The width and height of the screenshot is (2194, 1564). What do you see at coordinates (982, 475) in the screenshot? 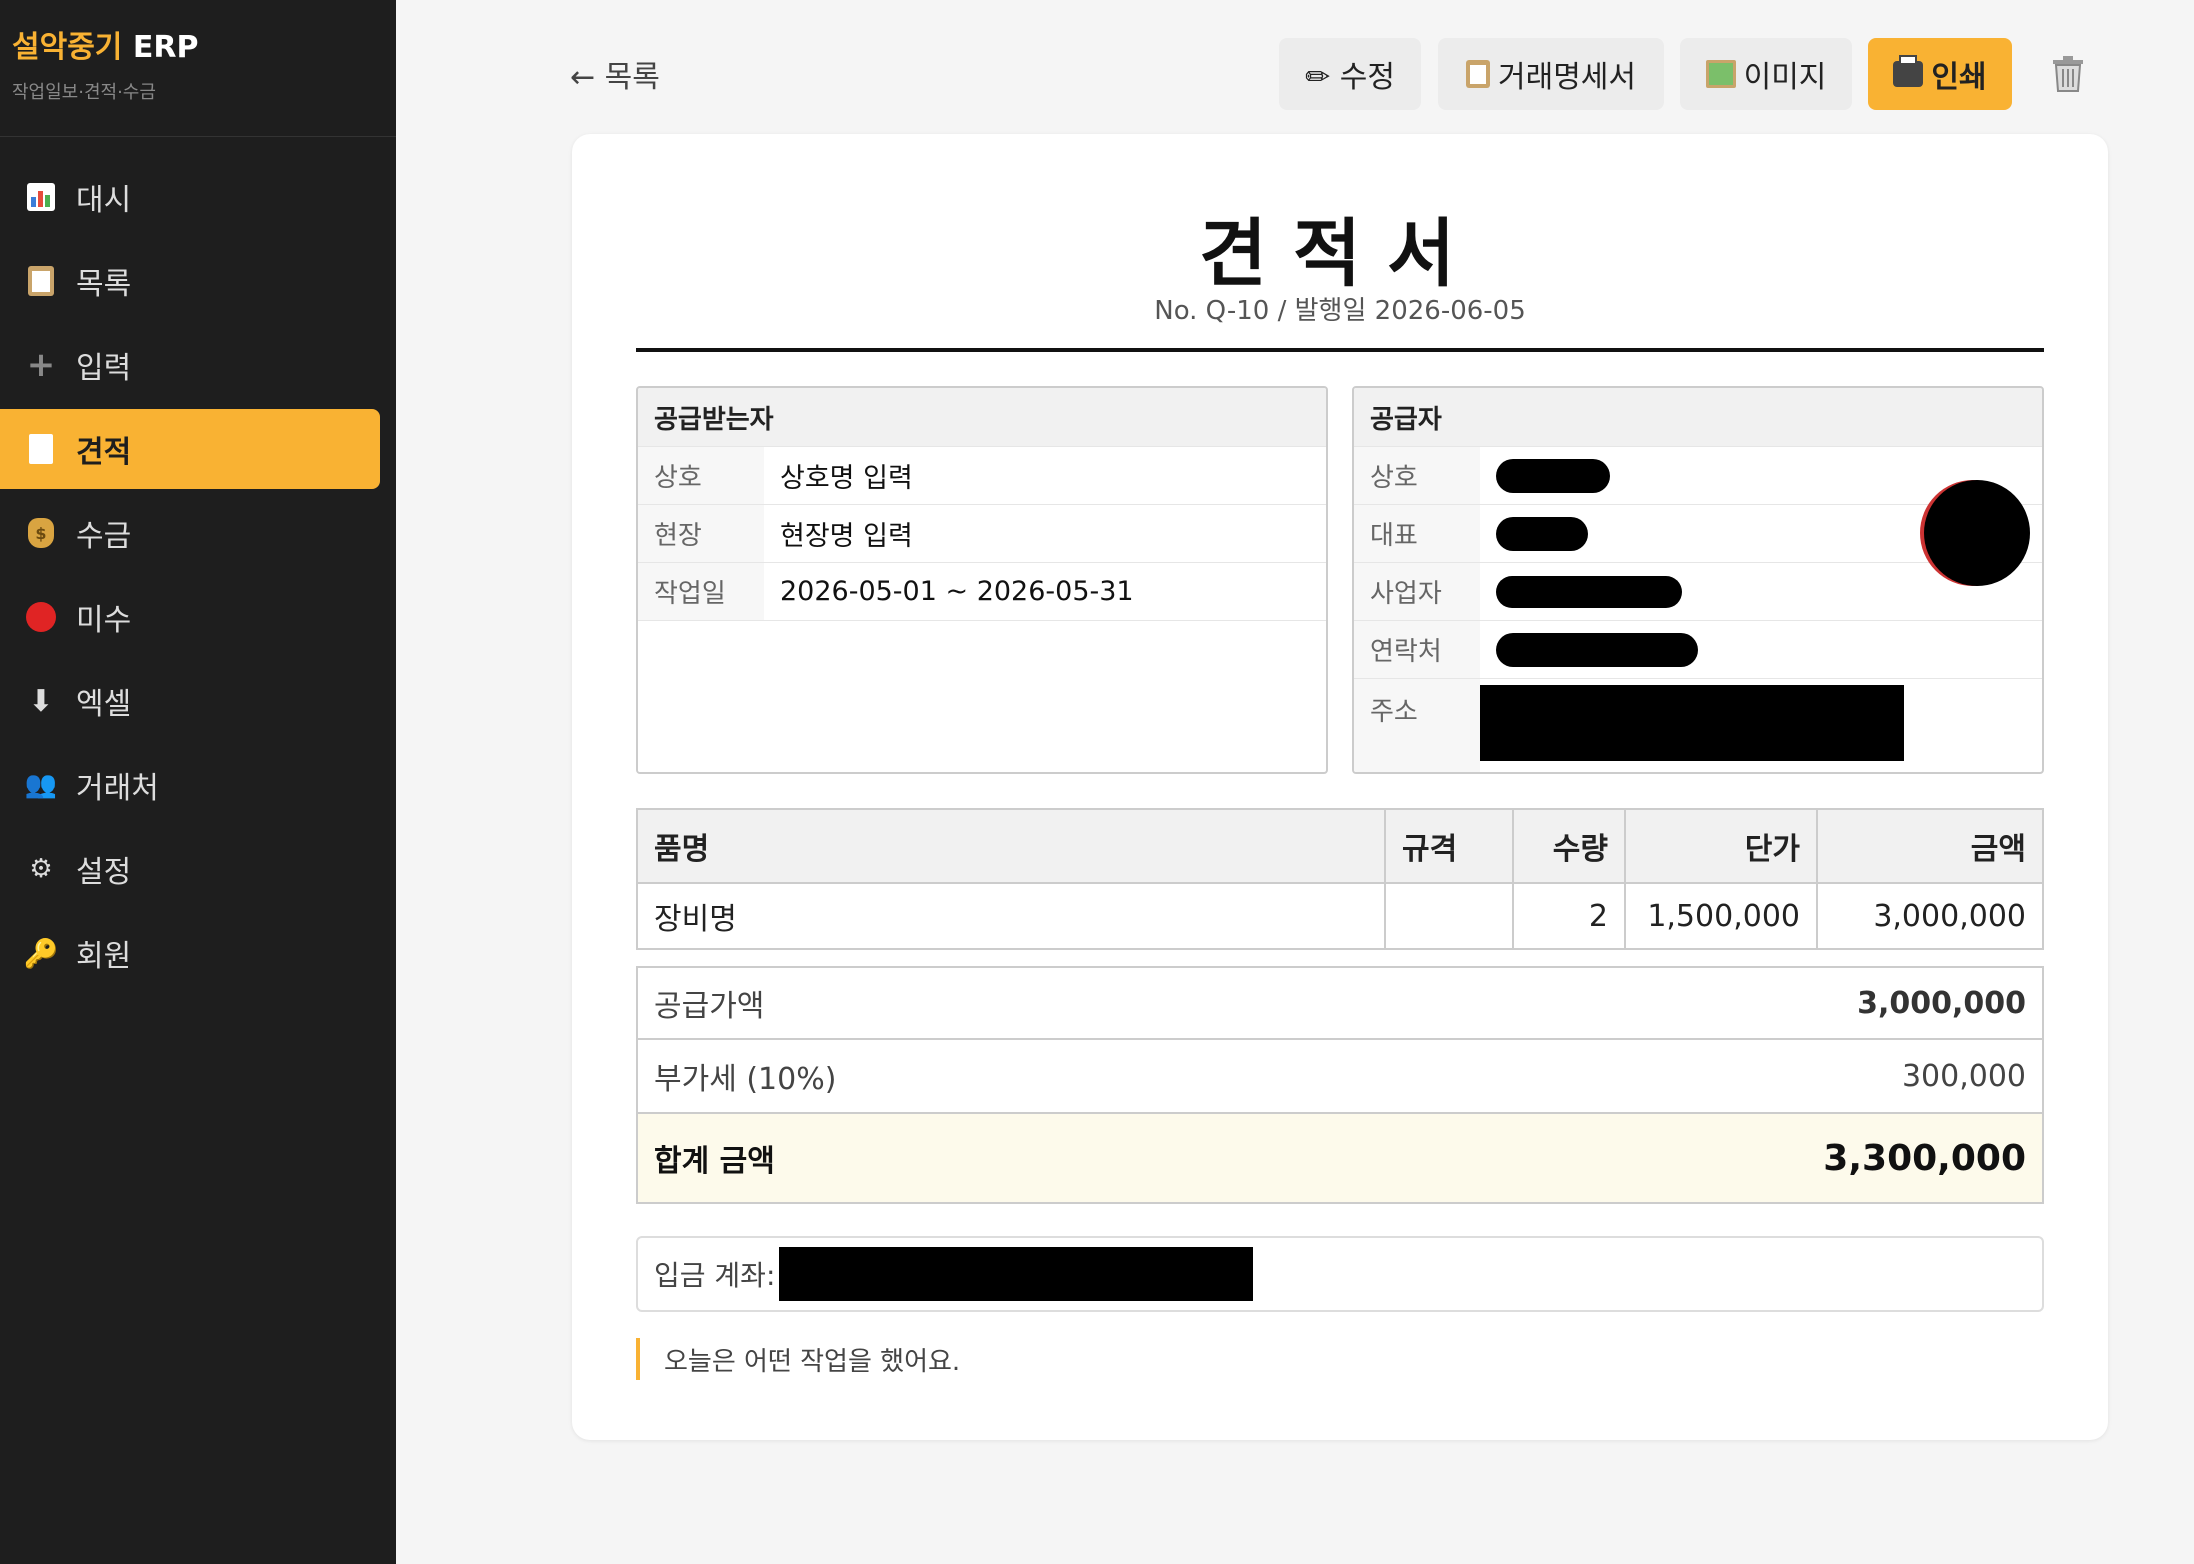
I see `recipient-row: 상호 상호명 입력` at bounding box center [982, 475].